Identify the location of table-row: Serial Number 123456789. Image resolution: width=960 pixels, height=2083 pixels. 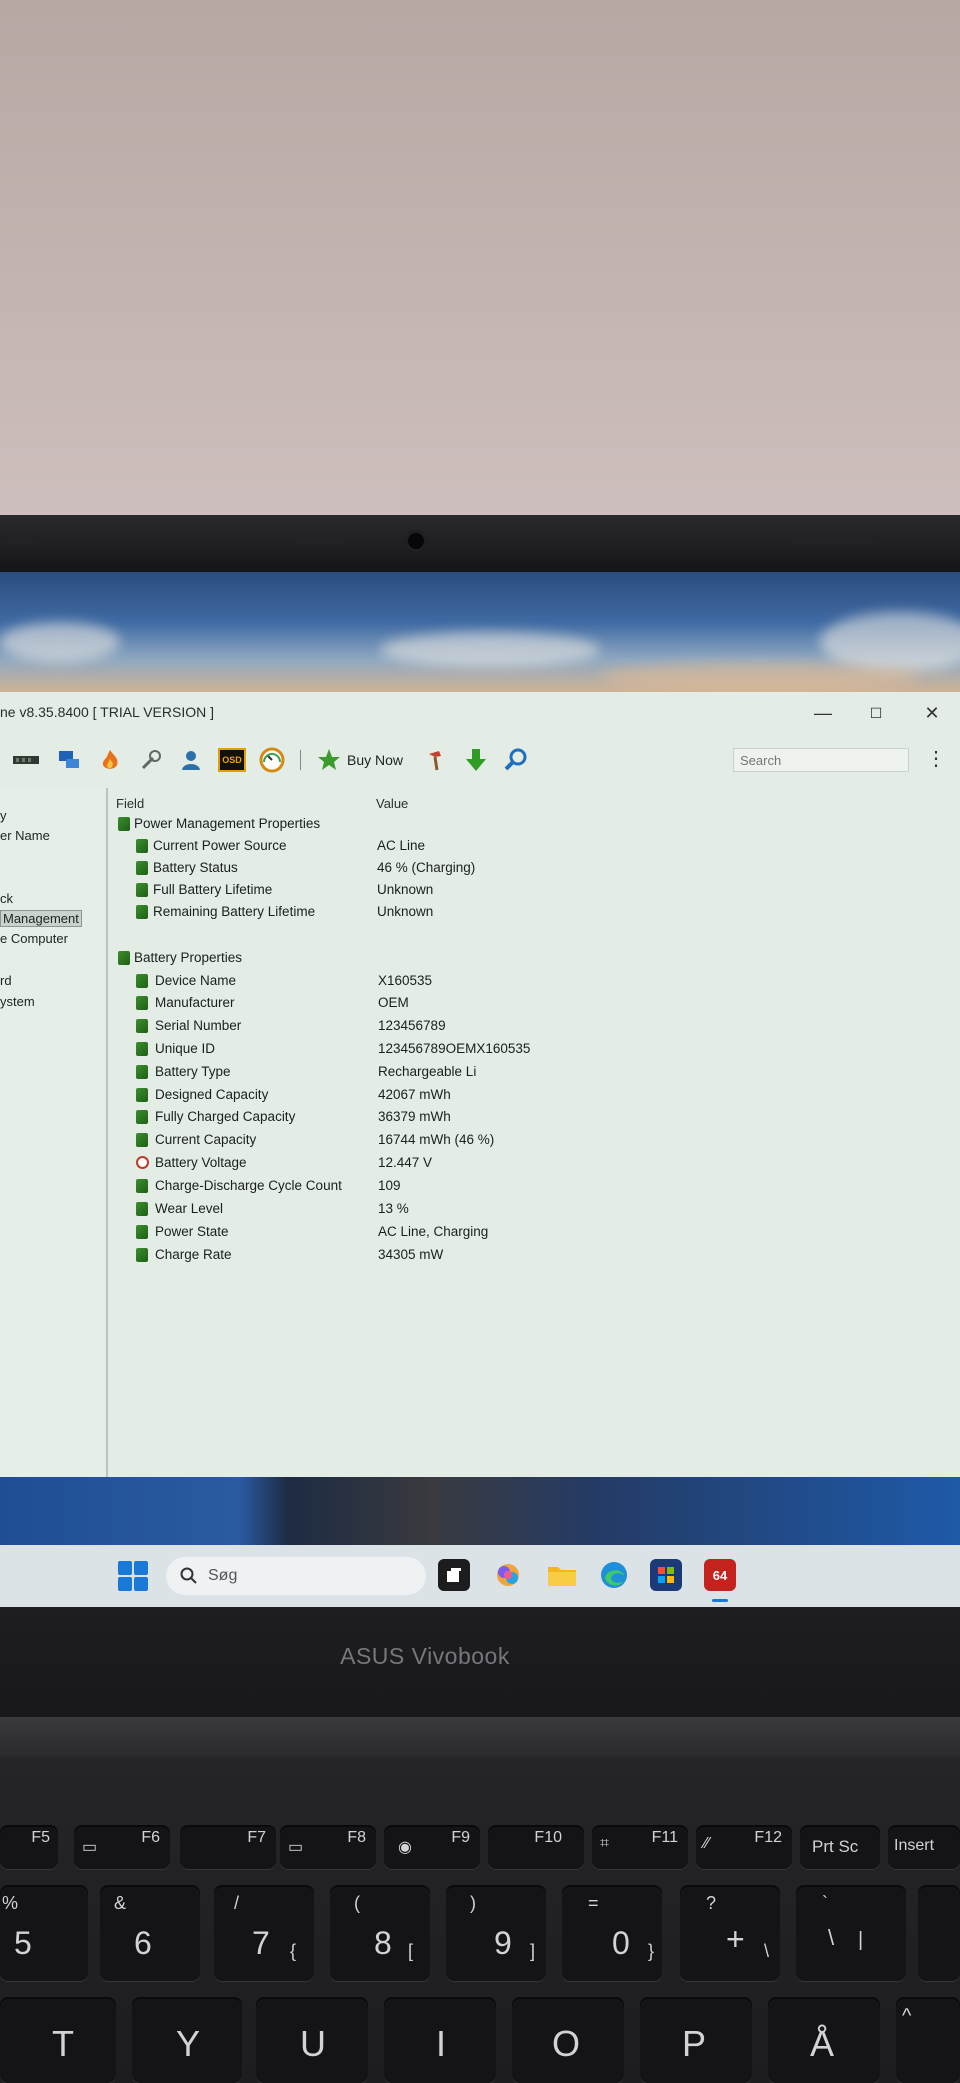
(535, 1027).